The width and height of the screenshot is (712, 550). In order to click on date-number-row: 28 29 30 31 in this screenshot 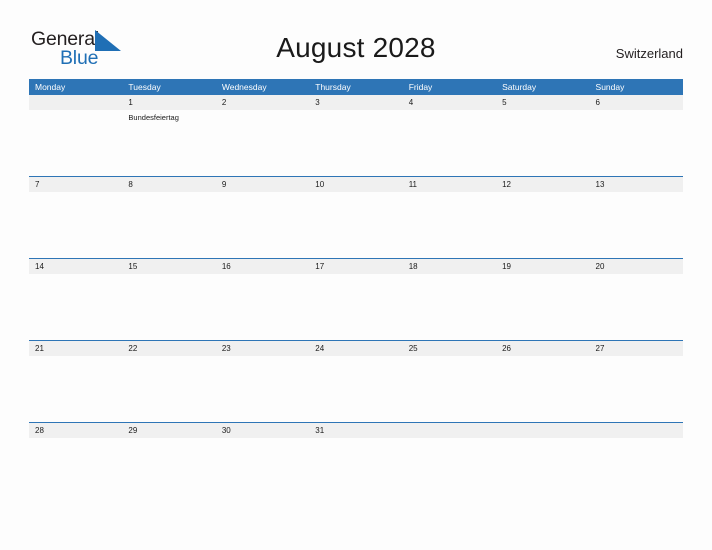, I will do `click(356, 430)`.